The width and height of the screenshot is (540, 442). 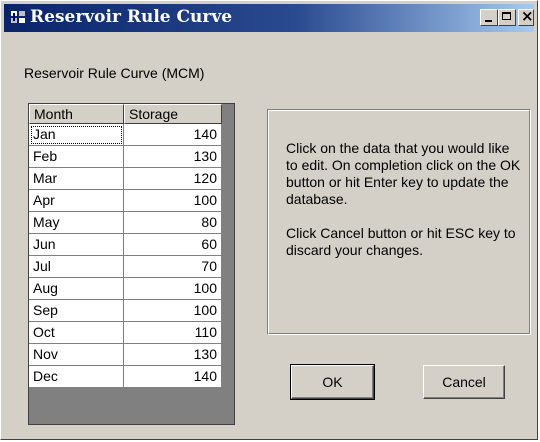 What do you see at coordinates (76, 289) in the screenshot?
I see `month-cell: Aug` at bounding box center [76, 289].